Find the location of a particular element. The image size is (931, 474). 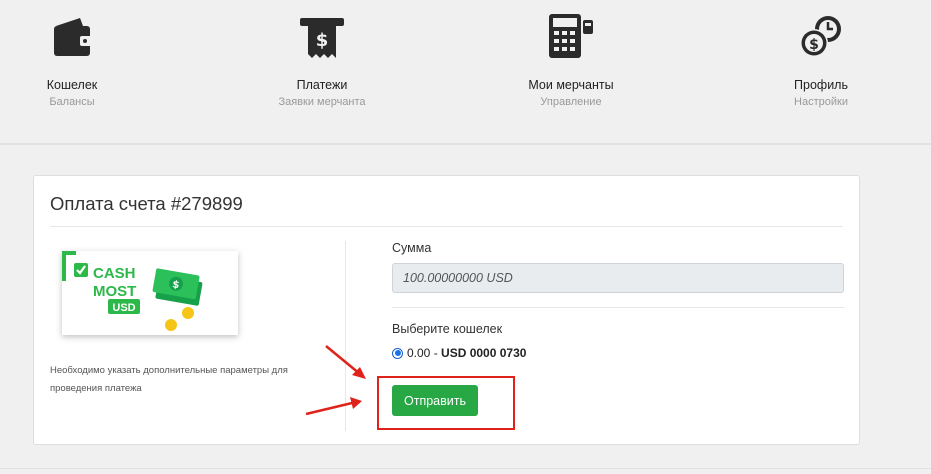

logo-badge: USD is located at coordinates (123, 308).